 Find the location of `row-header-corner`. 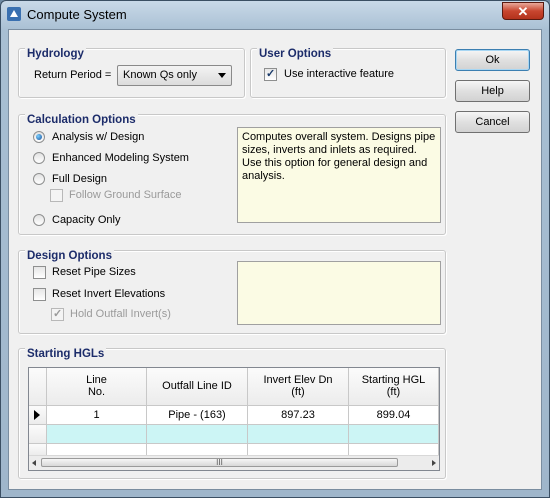

row-header-corner is located at coordinates (38, 387).